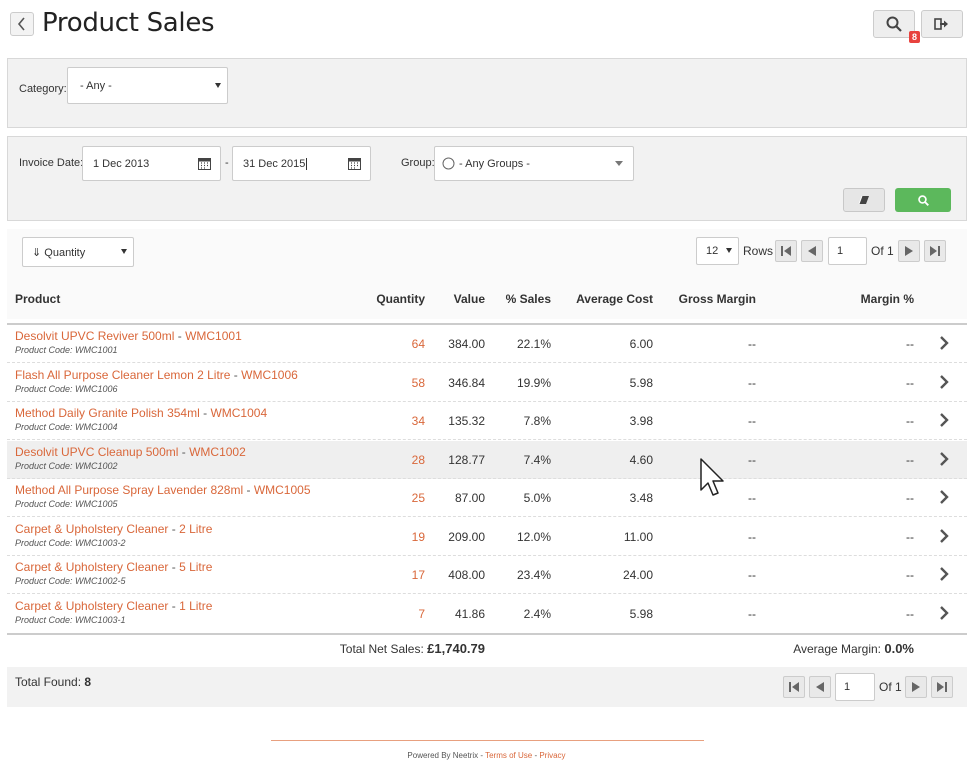  What do you see at coordinates (22, 24) in the screenshot?
I see `back-button` at bounding box center [22, 24].